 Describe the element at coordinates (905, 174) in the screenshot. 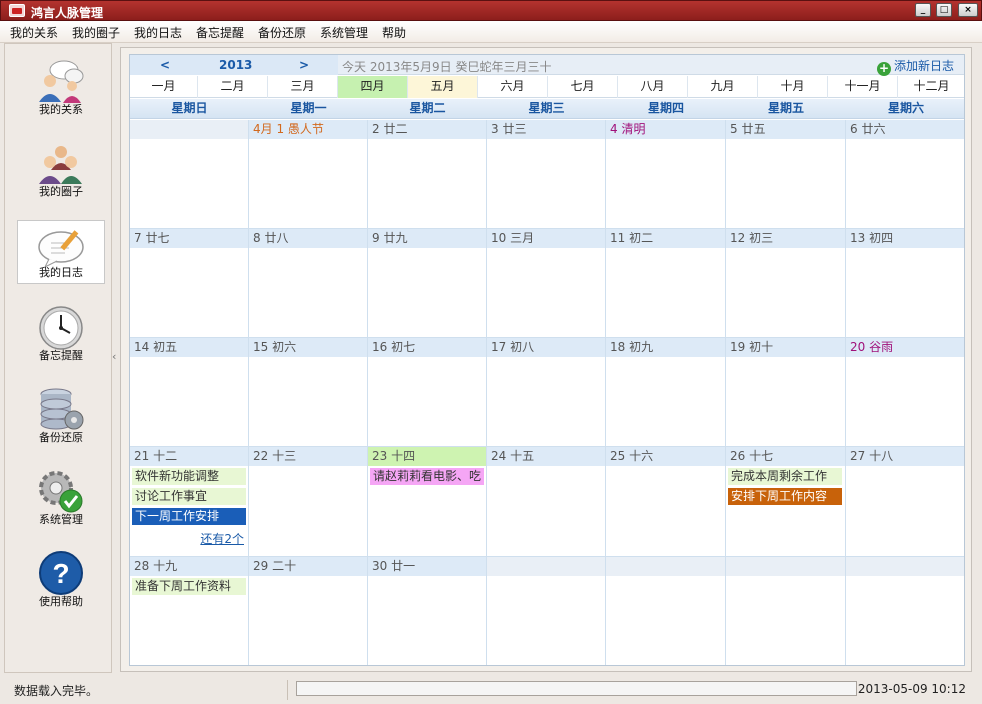

I see `day-cell: 6 廿六` at that location.